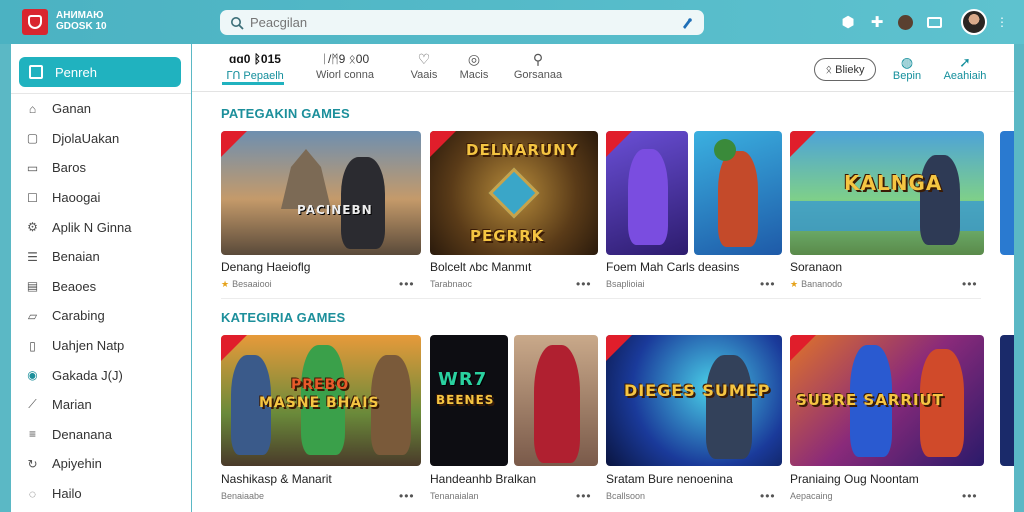 This screenshot has width=1024, height=512. I want to click on game-thumbnail: DIEGES SUMEP, so click(694, 400).